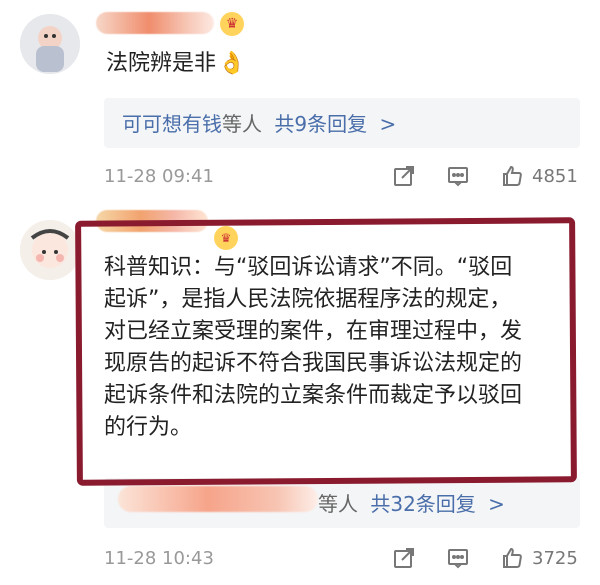 This screenshot has width=600, height=585. What do you see at coordinates (422, 504) in the screenshot?
I see `reply-count: 共32条回复` at bounding box center [422, 504].